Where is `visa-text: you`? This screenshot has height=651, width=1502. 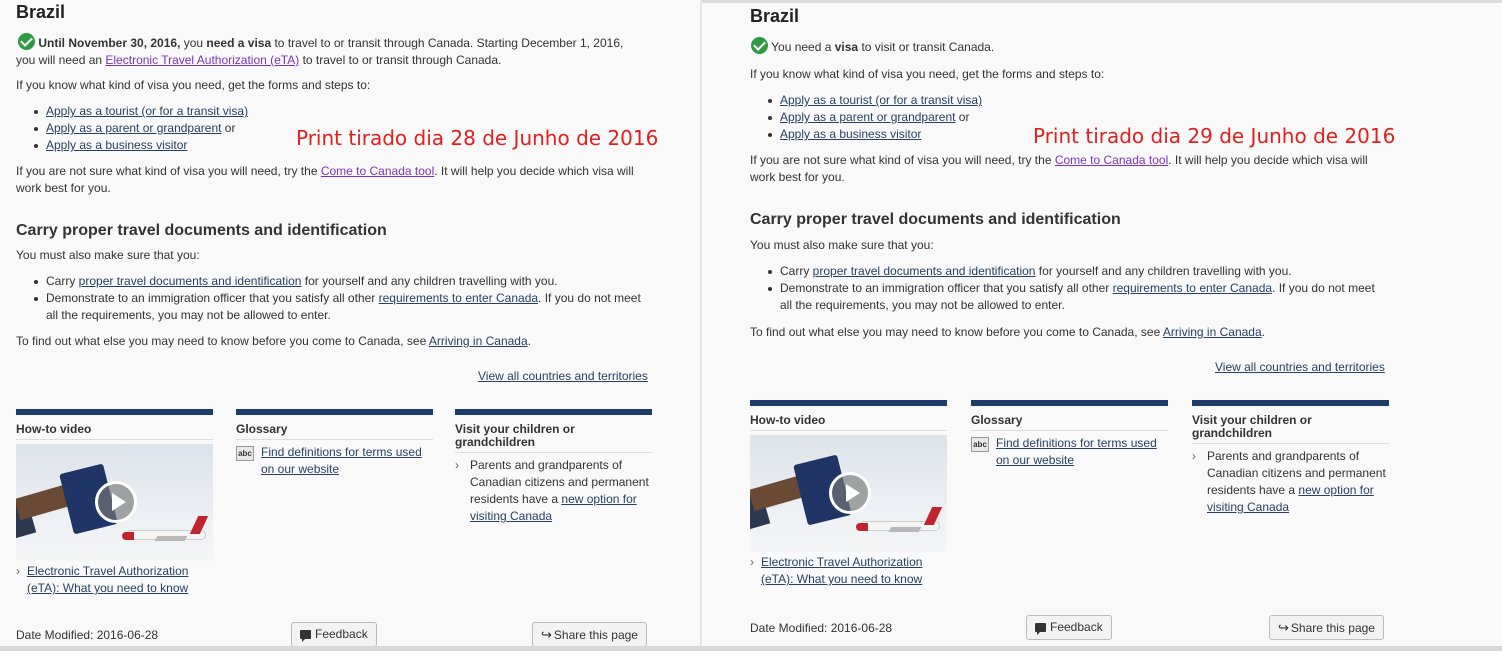
visa-text: you is located at coordinates (193, 43).